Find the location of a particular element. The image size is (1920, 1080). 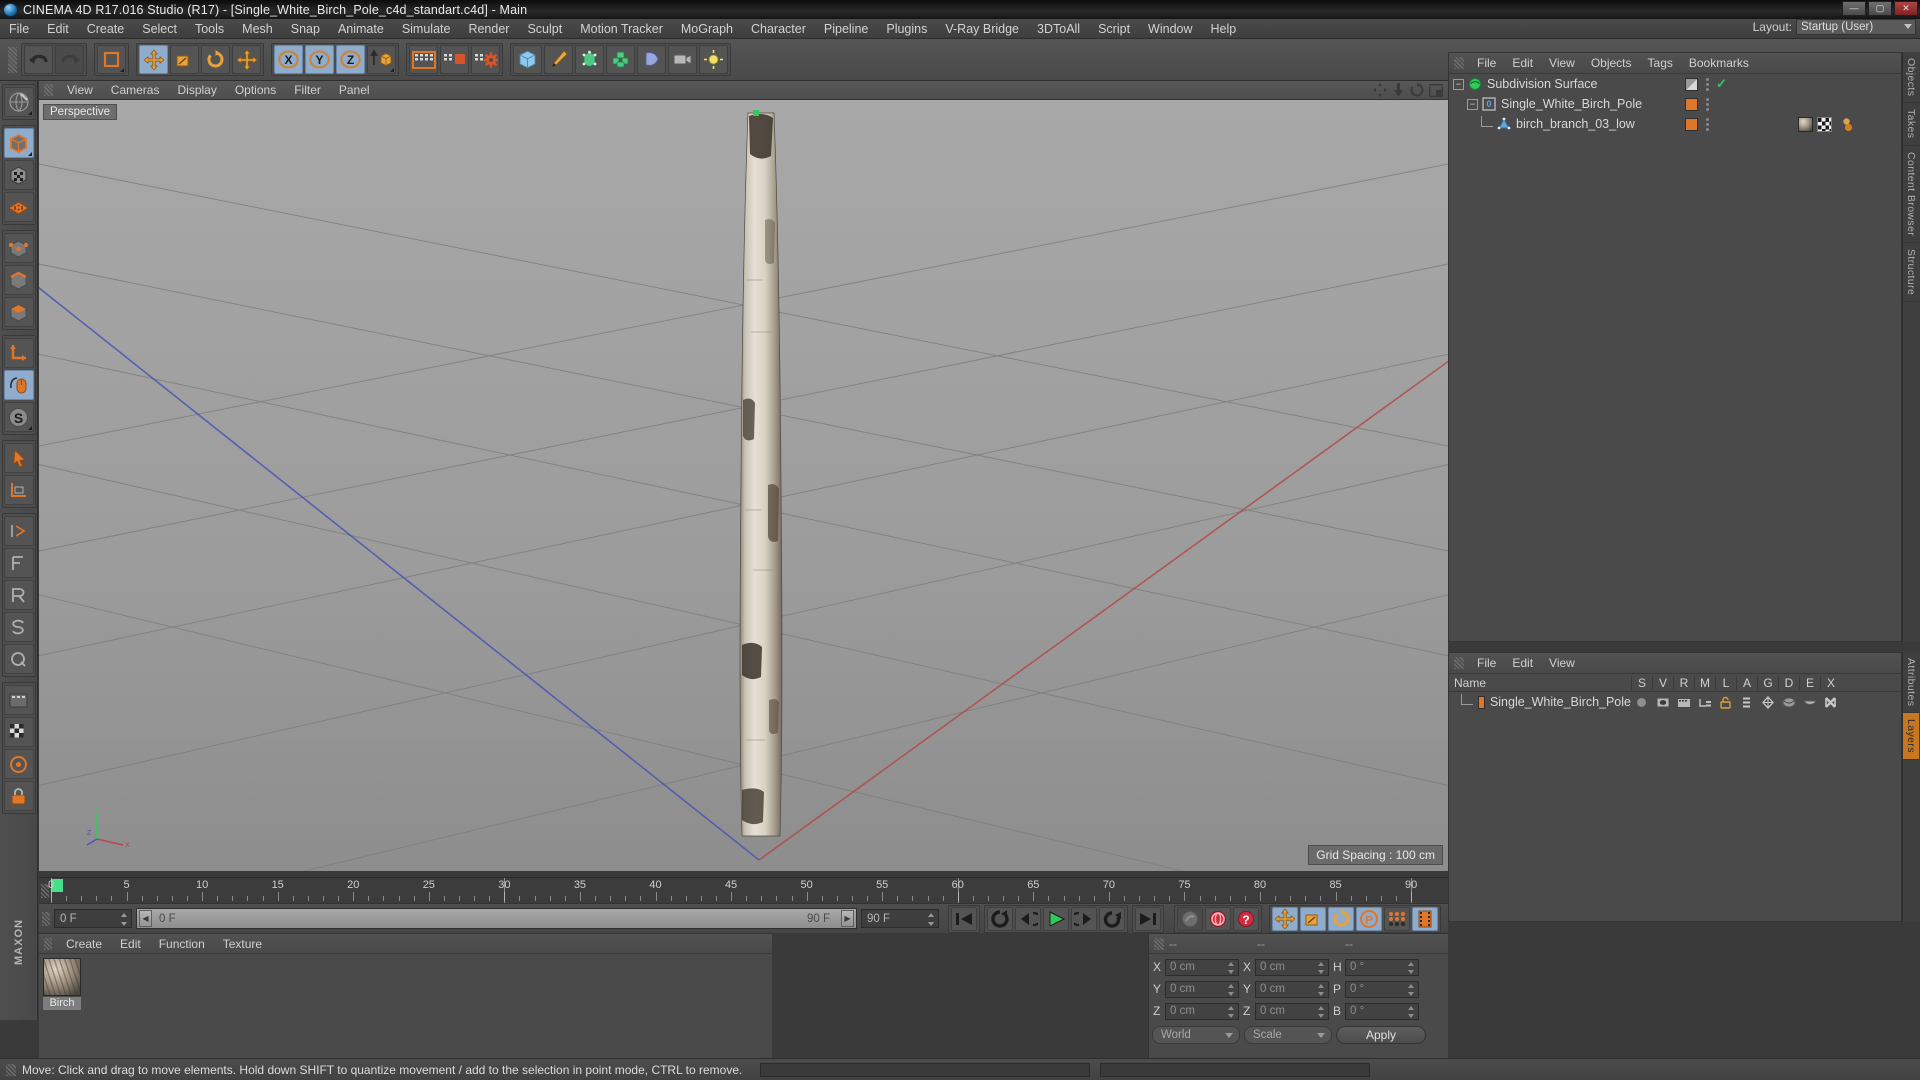

layer-toggle-e is located at coordinates (1809, 702).